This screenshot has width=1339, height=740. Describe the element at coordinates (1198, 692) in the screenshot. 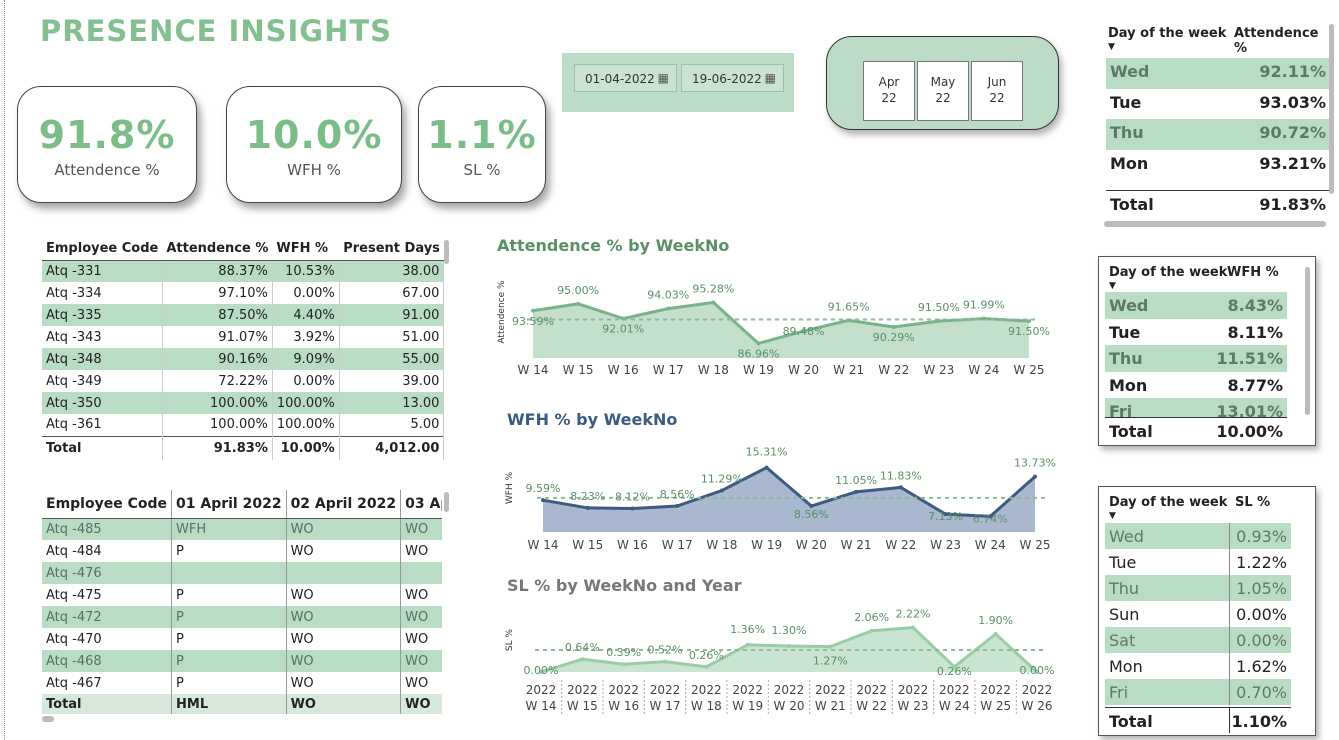

I see `dow-row: Fri 0.70%` at that location.